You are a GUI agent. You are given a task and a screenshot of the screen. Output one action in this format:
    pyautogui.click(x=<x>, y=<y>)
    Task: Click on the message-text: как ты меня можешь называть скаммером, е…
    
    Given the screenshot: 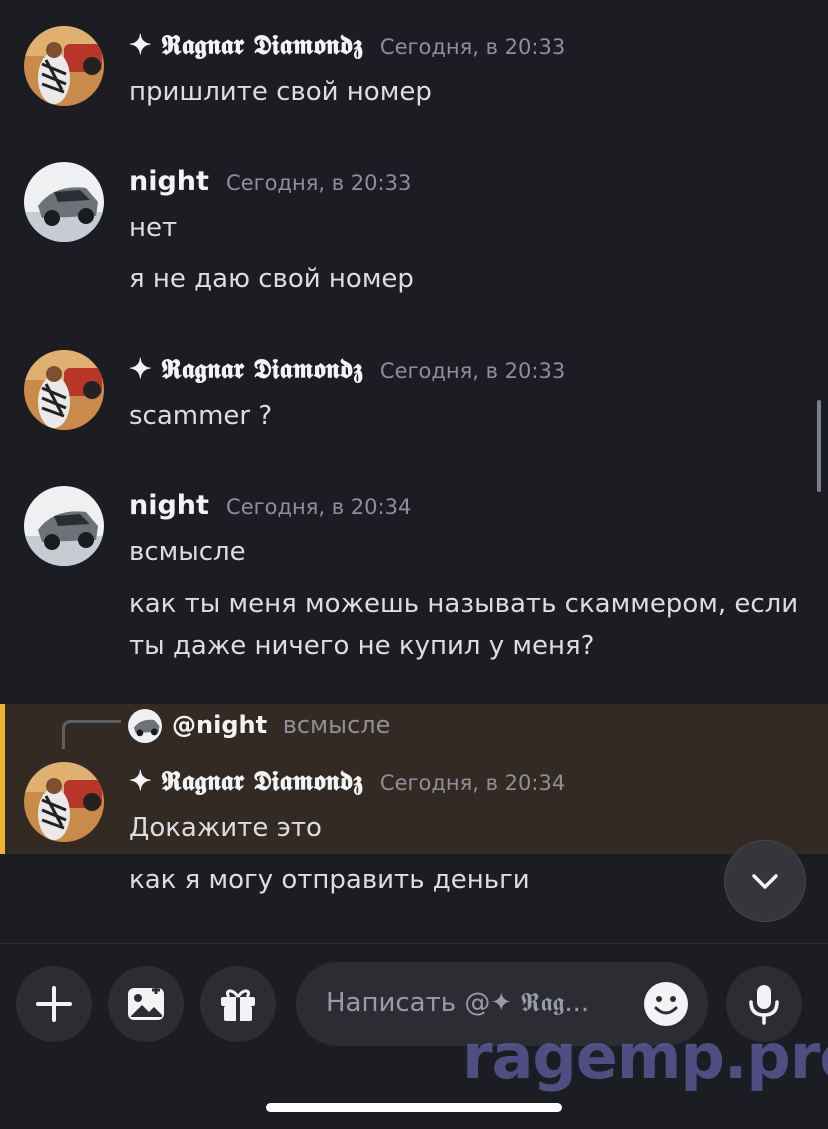 What is the action you would take?
    pyautogui.click(x=463, y=604)
    